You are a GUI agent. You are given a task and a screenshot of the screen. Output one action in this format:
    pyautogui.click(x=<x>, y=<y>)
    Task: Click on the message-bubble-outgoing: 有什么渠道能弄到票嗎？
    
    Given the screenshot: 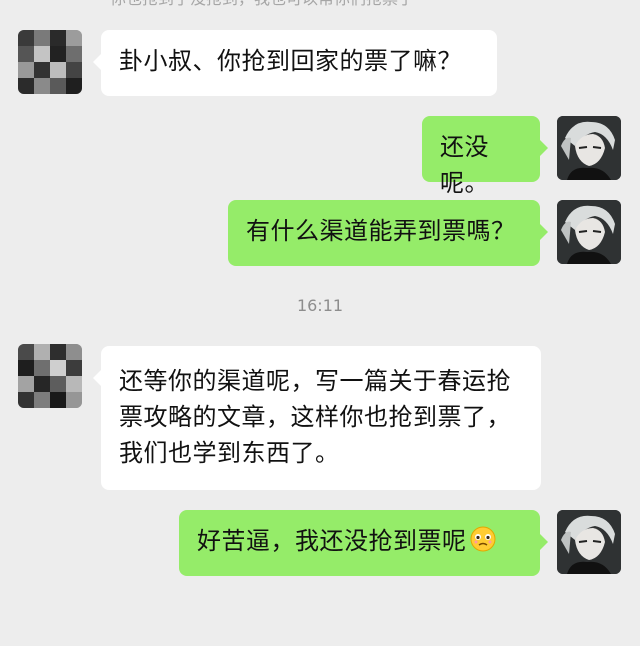 What is the action you would take?
    pyautogui.click(x=388, y=233)
    